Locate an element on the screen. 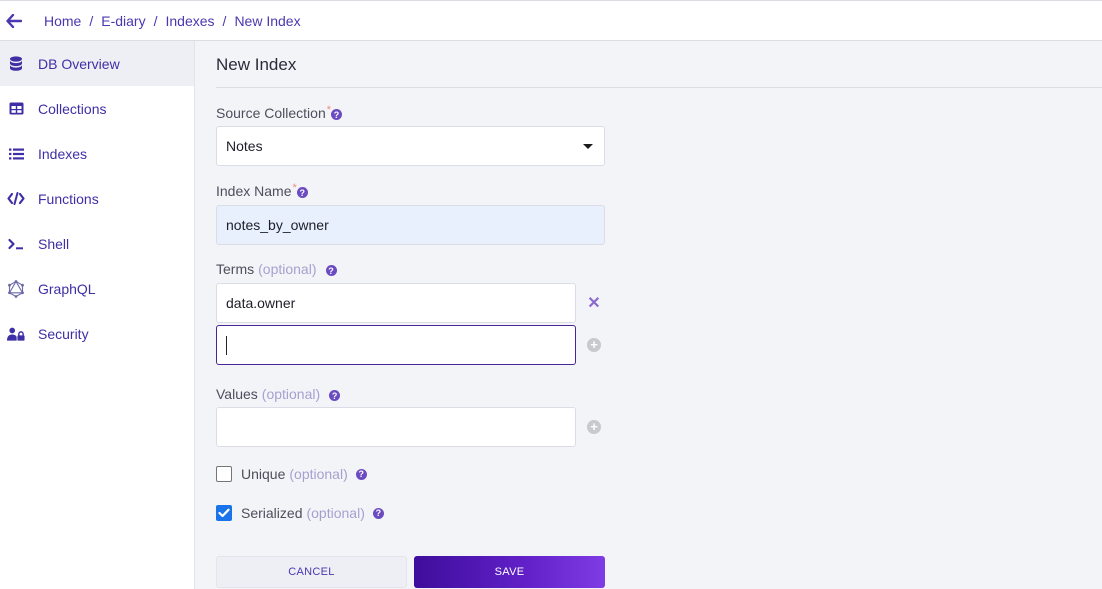 This screenshot has height=589, width=1102. sidebar-item-graphql: GraphQL is located at coordinates (97, 288).